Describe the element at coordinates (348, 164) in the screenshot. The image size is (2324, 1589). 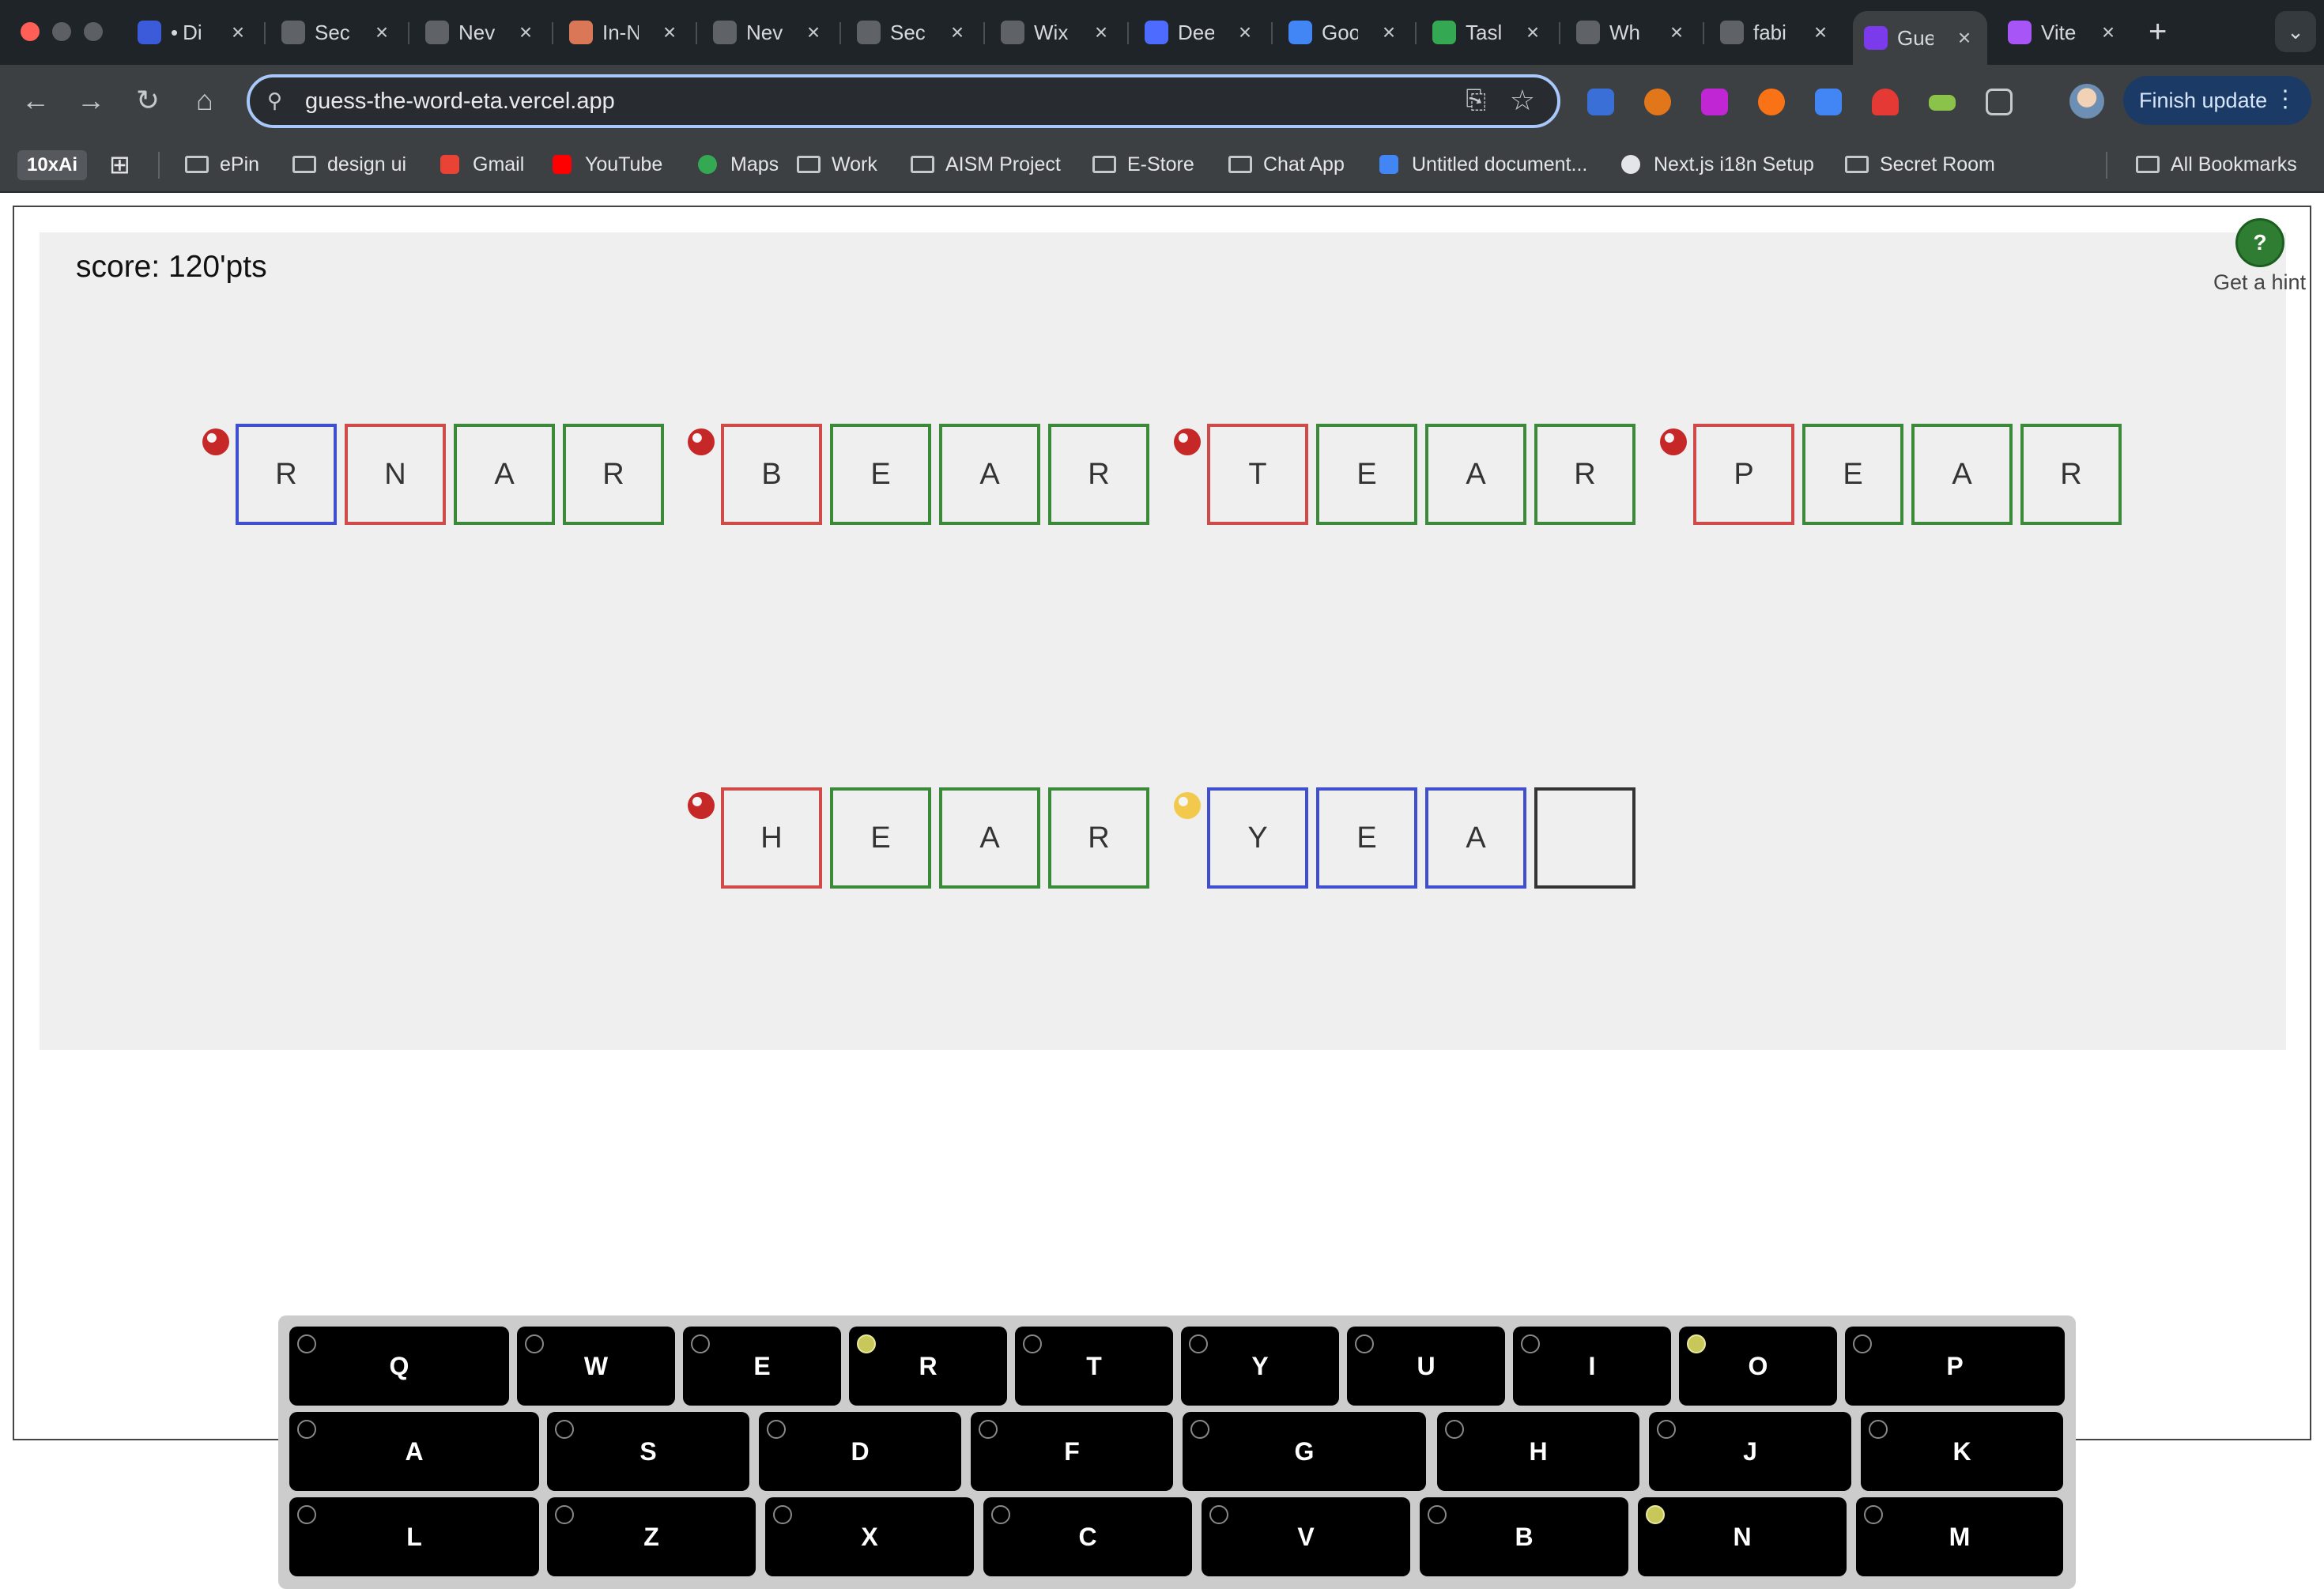
I see `bookmark-item: design ui` at that location.